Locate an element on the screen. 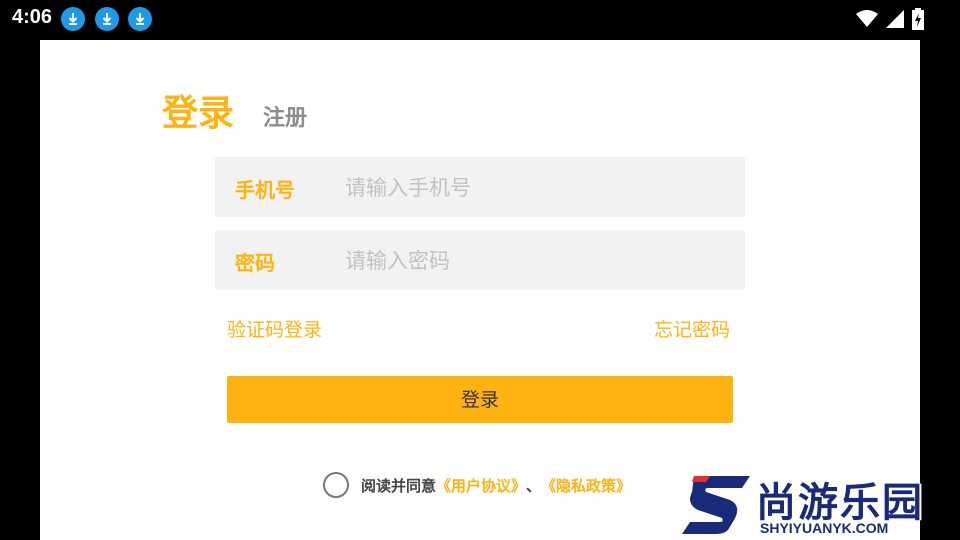 This screenshot has height=540, width=960. phone-field: 手机号 is located at coordinates (480, 187).